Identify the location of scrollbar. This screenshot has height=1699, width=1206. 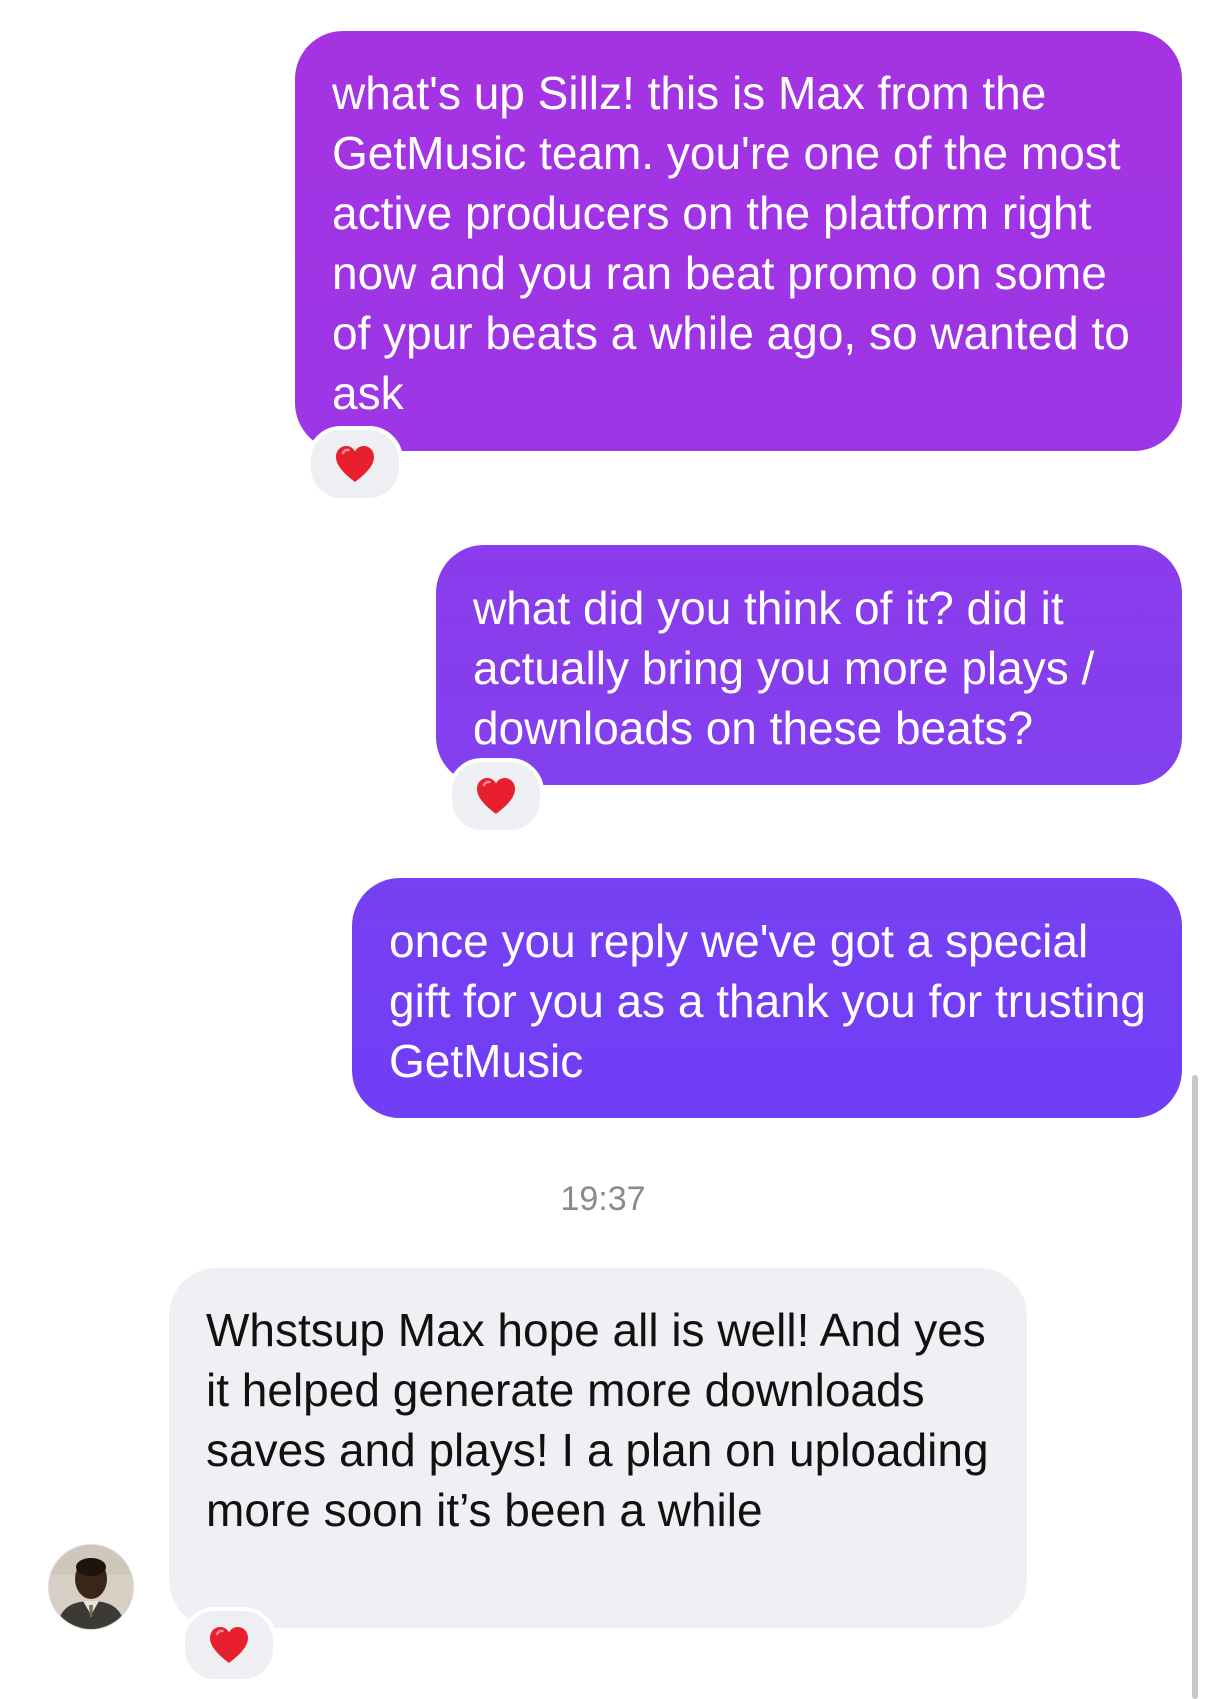
(1195, 1387).